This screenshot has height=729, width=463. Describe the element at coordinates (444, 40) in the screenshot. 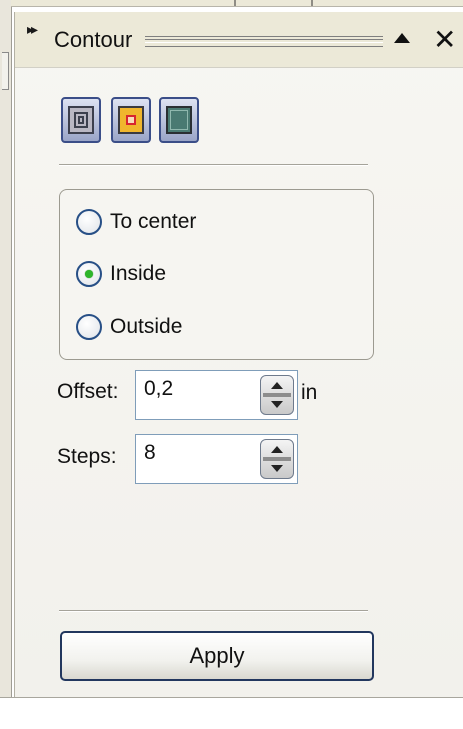

I see `close-icon: ✕` at that location.